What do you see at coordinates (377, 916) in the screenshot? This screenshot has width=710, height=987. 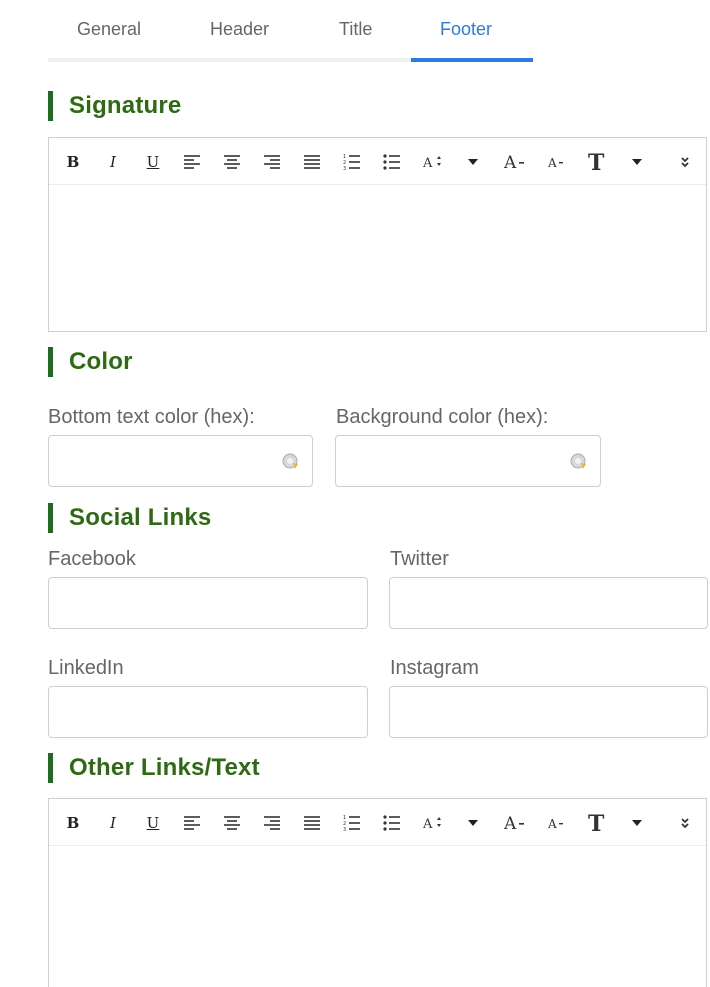 I see `other-links-editor-content` at bounding box center [377, 916].